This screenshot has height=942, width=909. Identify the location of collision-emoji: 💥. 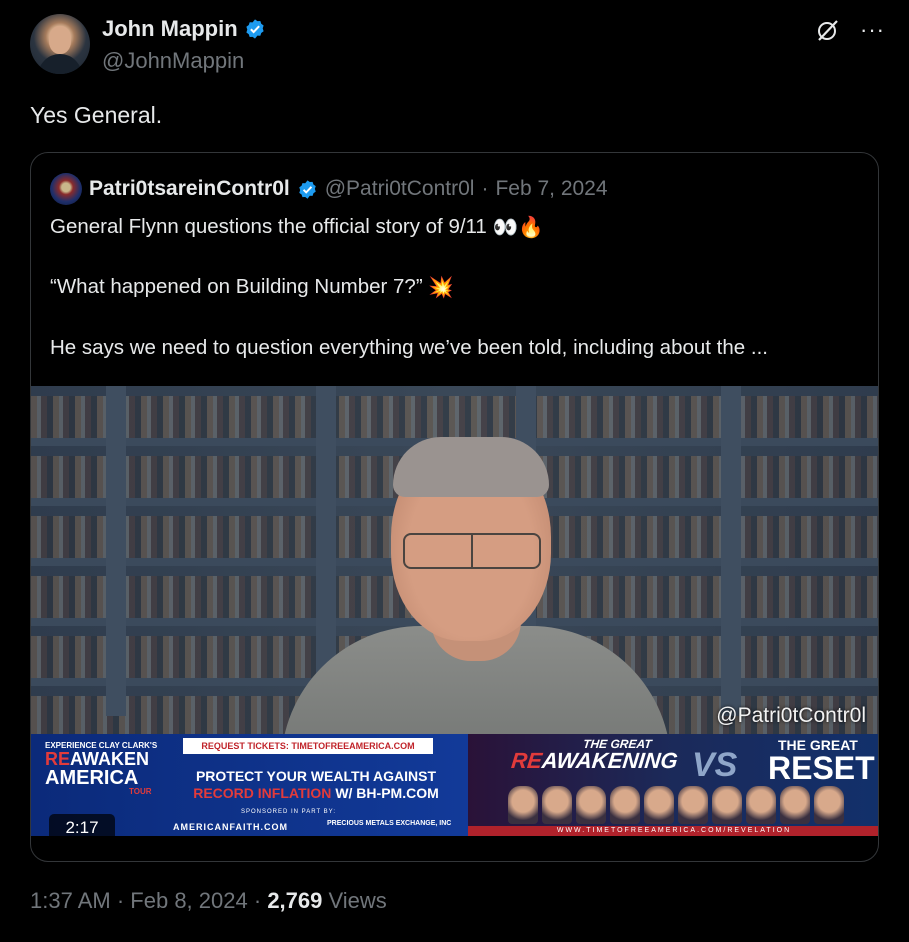
(441, 287).